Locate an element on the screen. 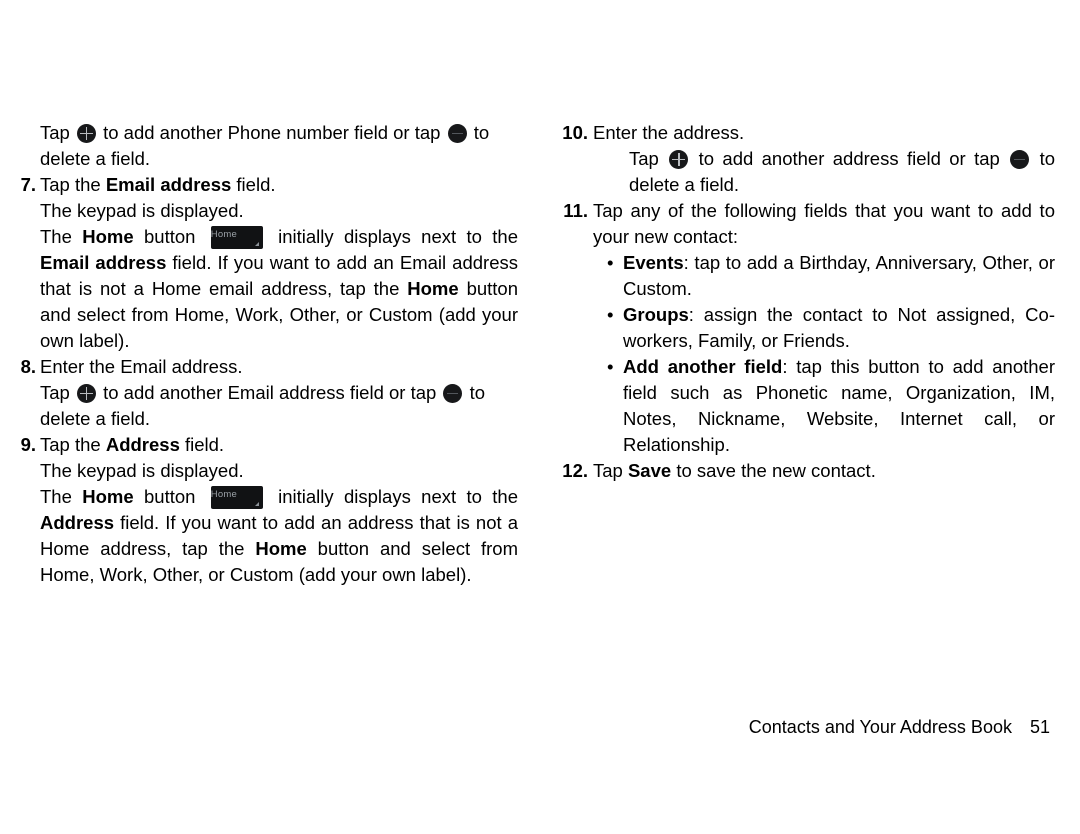 The image size is (1080, 834). page-footer: Contacts and Your Address Book 51 is located at coordinates (540, 727).